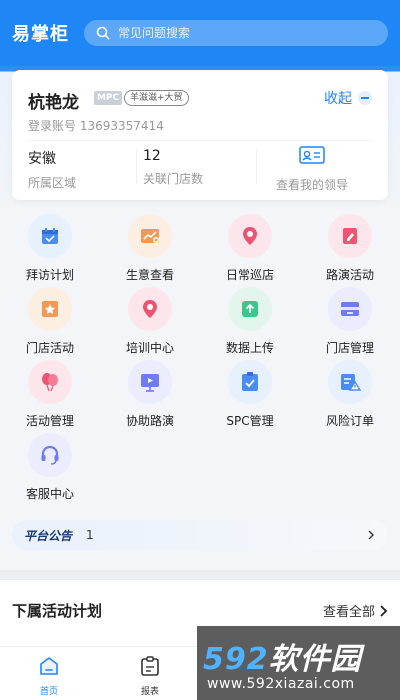 The image size is (400, 700). I want to click on menu-item: 客服中心, so click(50, 467).